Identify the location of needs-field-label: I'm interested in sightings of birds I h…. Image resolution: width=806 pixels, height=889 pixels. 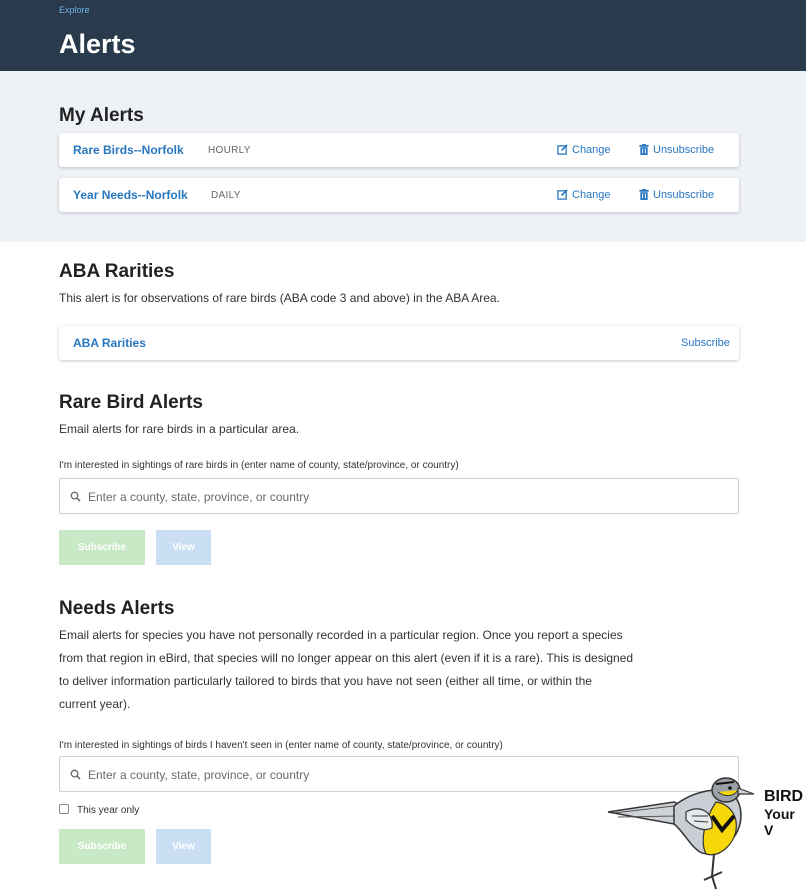
(281, 745).